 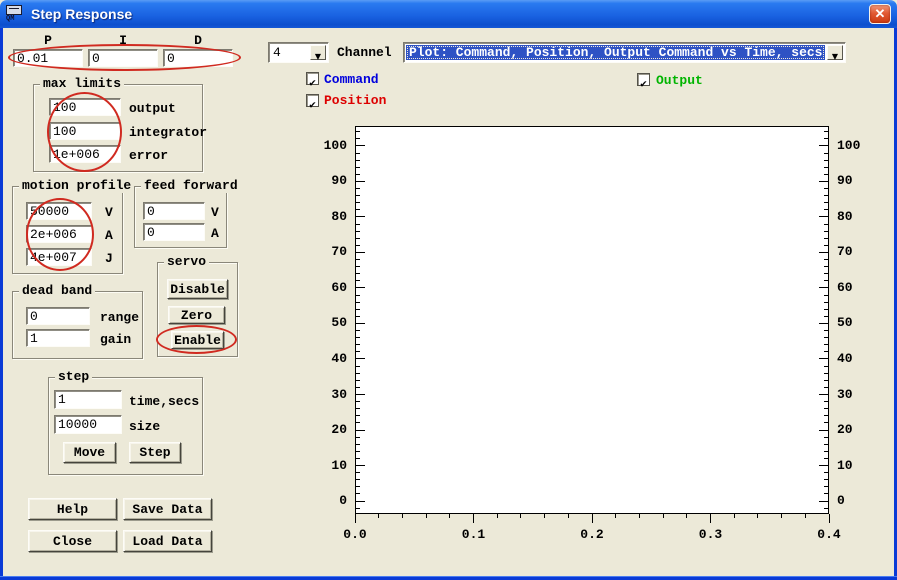 What do you see at coordinates (312, 103) in the screenshot?
I see `position-checkbox: ✔` at bounding box center [312, 103].